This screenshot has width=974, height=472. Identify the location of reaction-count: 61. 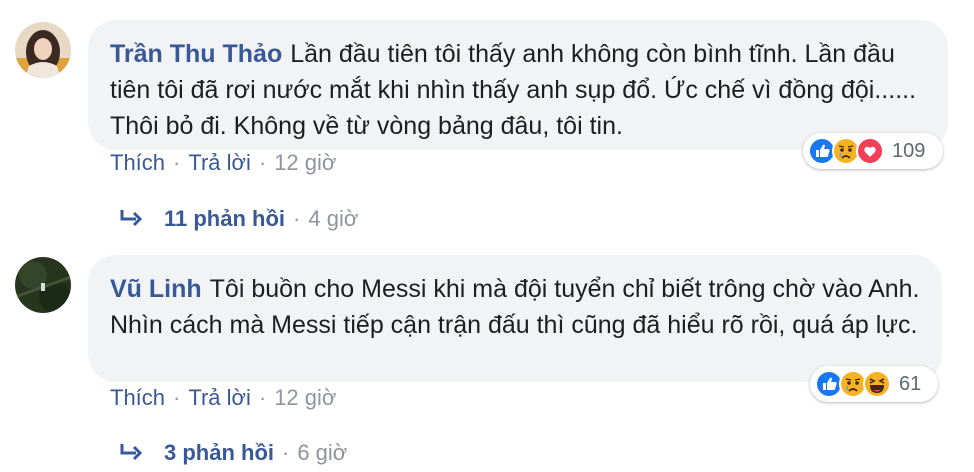
(910, 383).